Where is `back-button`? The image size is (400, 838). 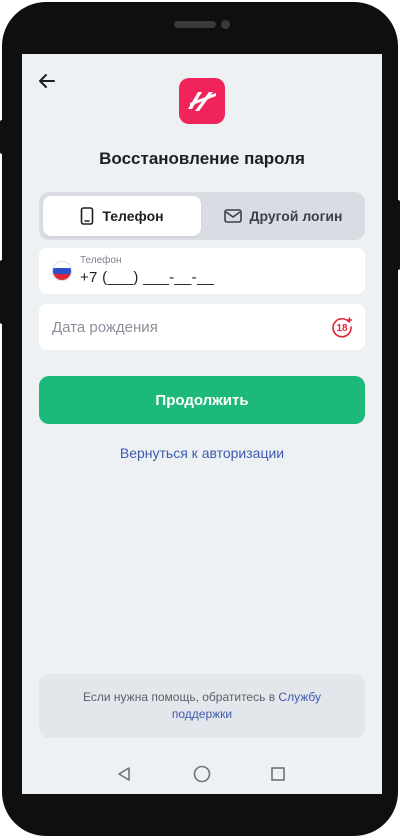
back-button is located at coordinates (47, 81).